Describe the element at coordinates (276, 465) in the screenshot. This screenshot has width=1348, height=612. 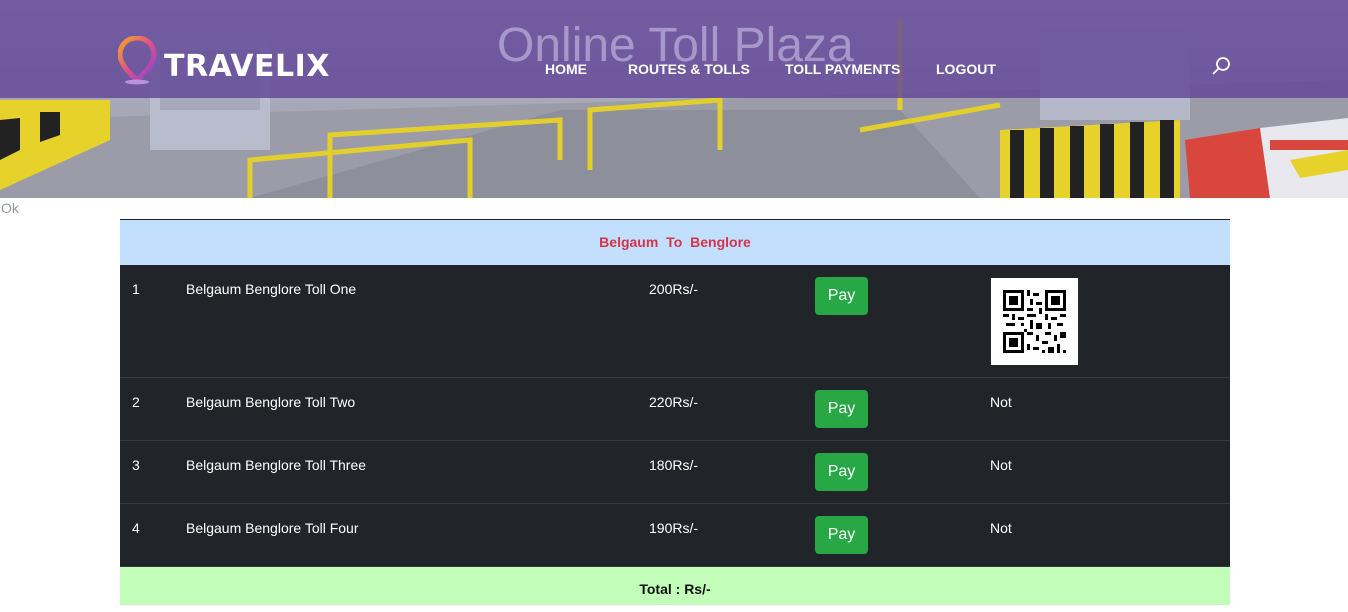
I see `toll-name: Belgaum Benglore Toll Three` at that location.